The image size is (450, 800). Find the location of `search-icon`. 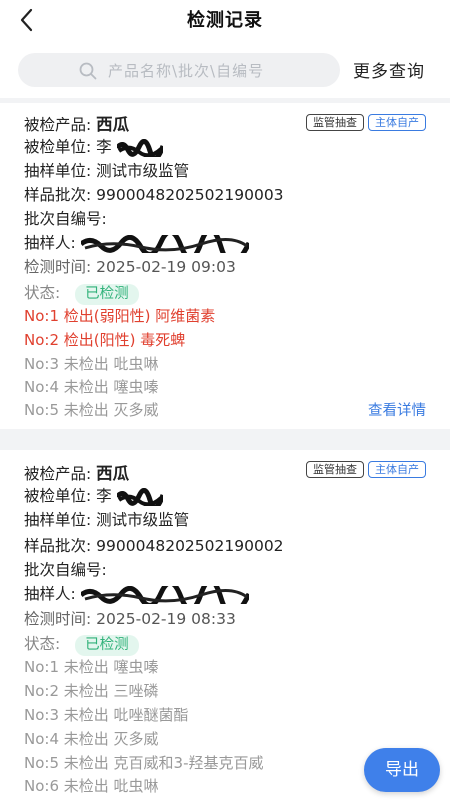

search-icon is located at coordinates (88, 71).